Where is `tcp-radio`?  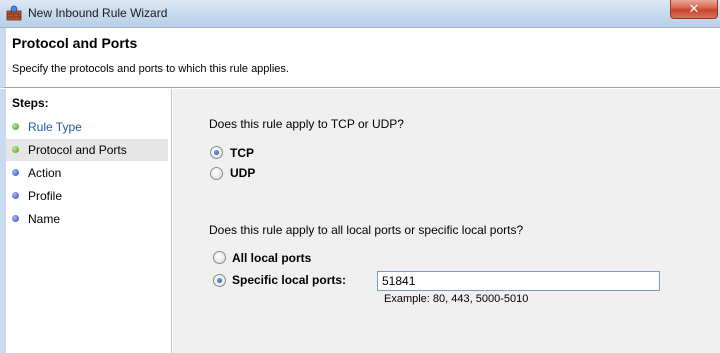 tcp-radio is located at coordinates (216, 152).